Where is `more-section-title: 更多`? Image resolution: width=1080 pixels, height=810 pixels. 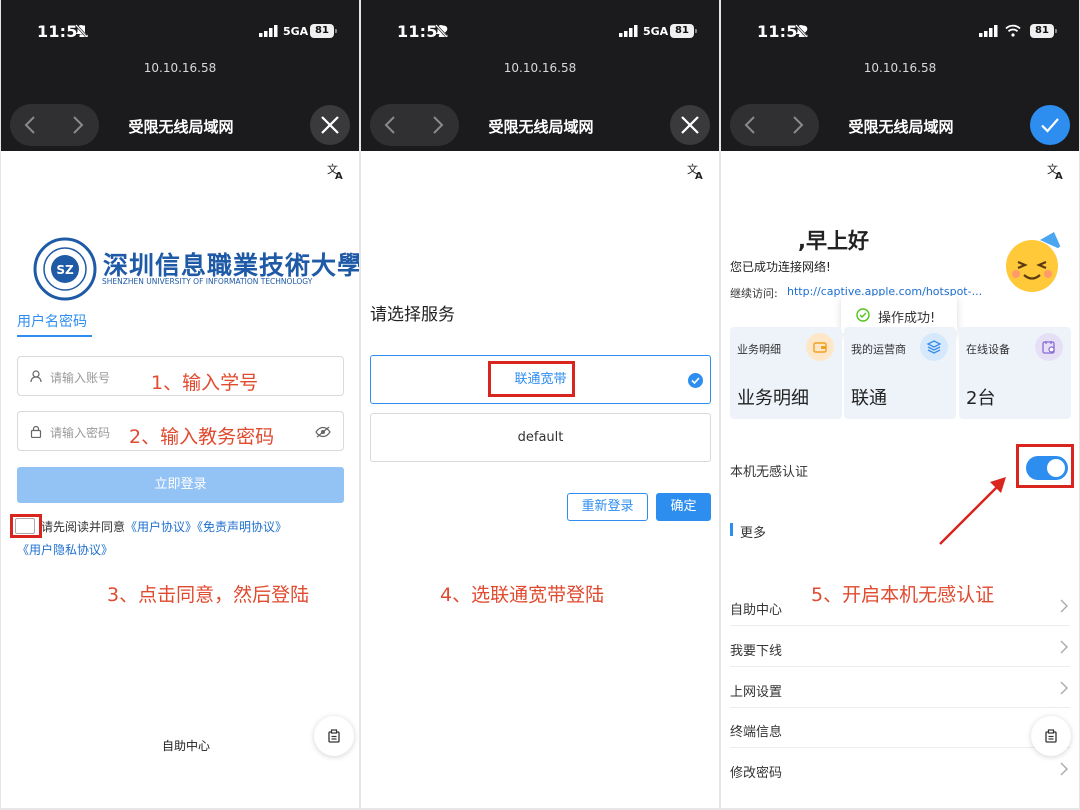
more-section-title: 更多 is located at coordinates (753, 533).